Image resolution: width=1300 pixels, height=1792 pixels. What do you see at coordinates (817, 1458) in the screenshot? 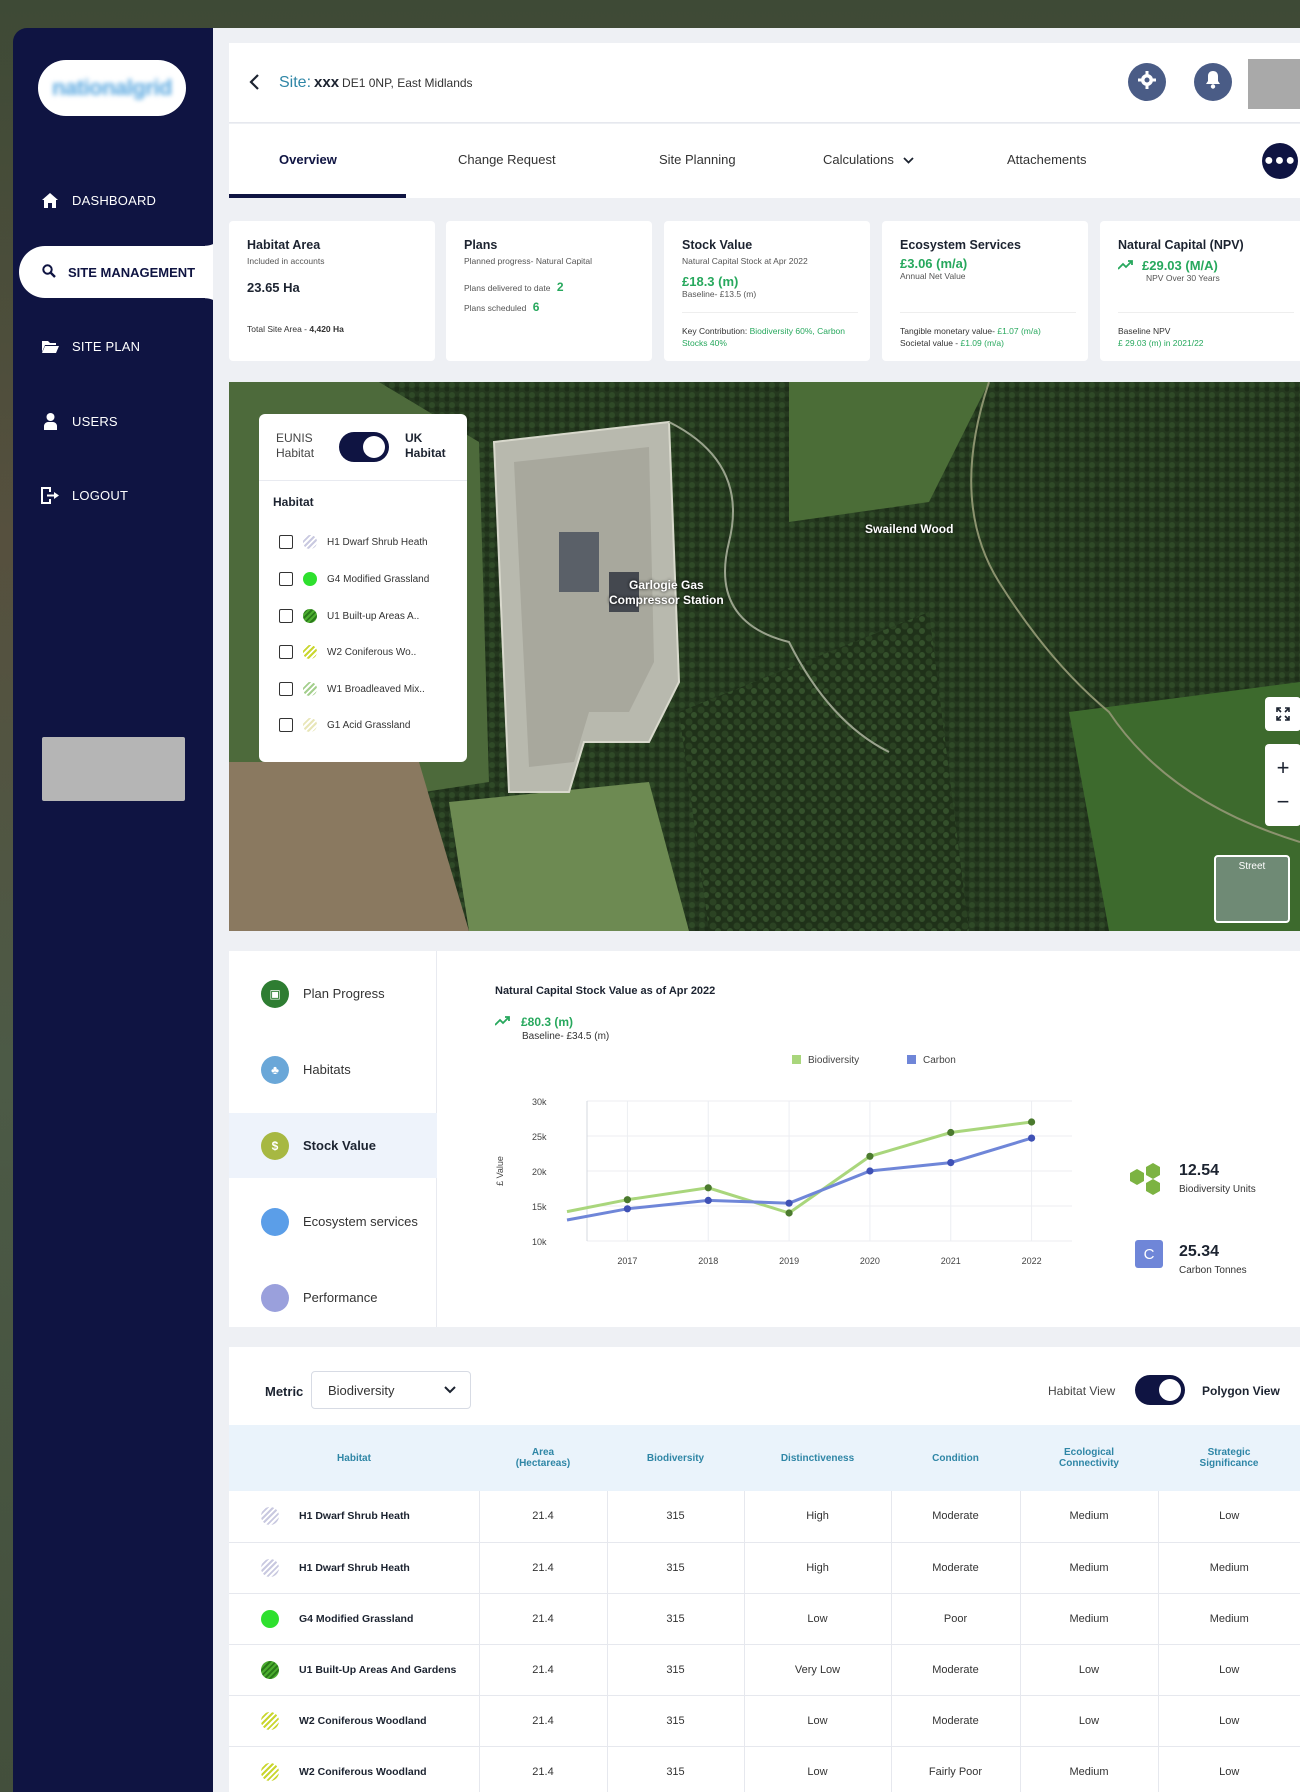
I see `column-header-distinctiveness: Distinctiveness` at bounding box center [817, 1458].